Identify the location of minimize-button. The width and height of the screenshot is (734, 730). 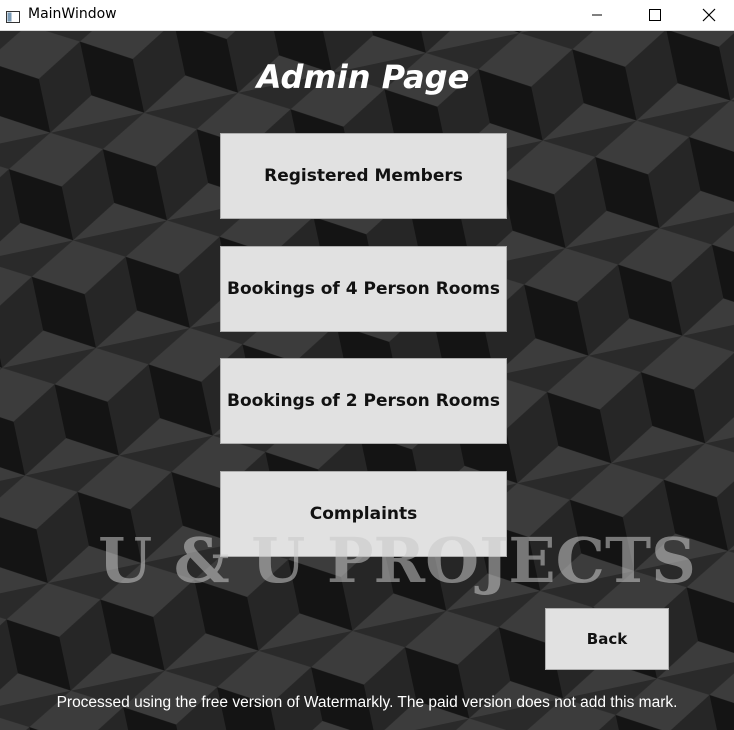
(597, 15).